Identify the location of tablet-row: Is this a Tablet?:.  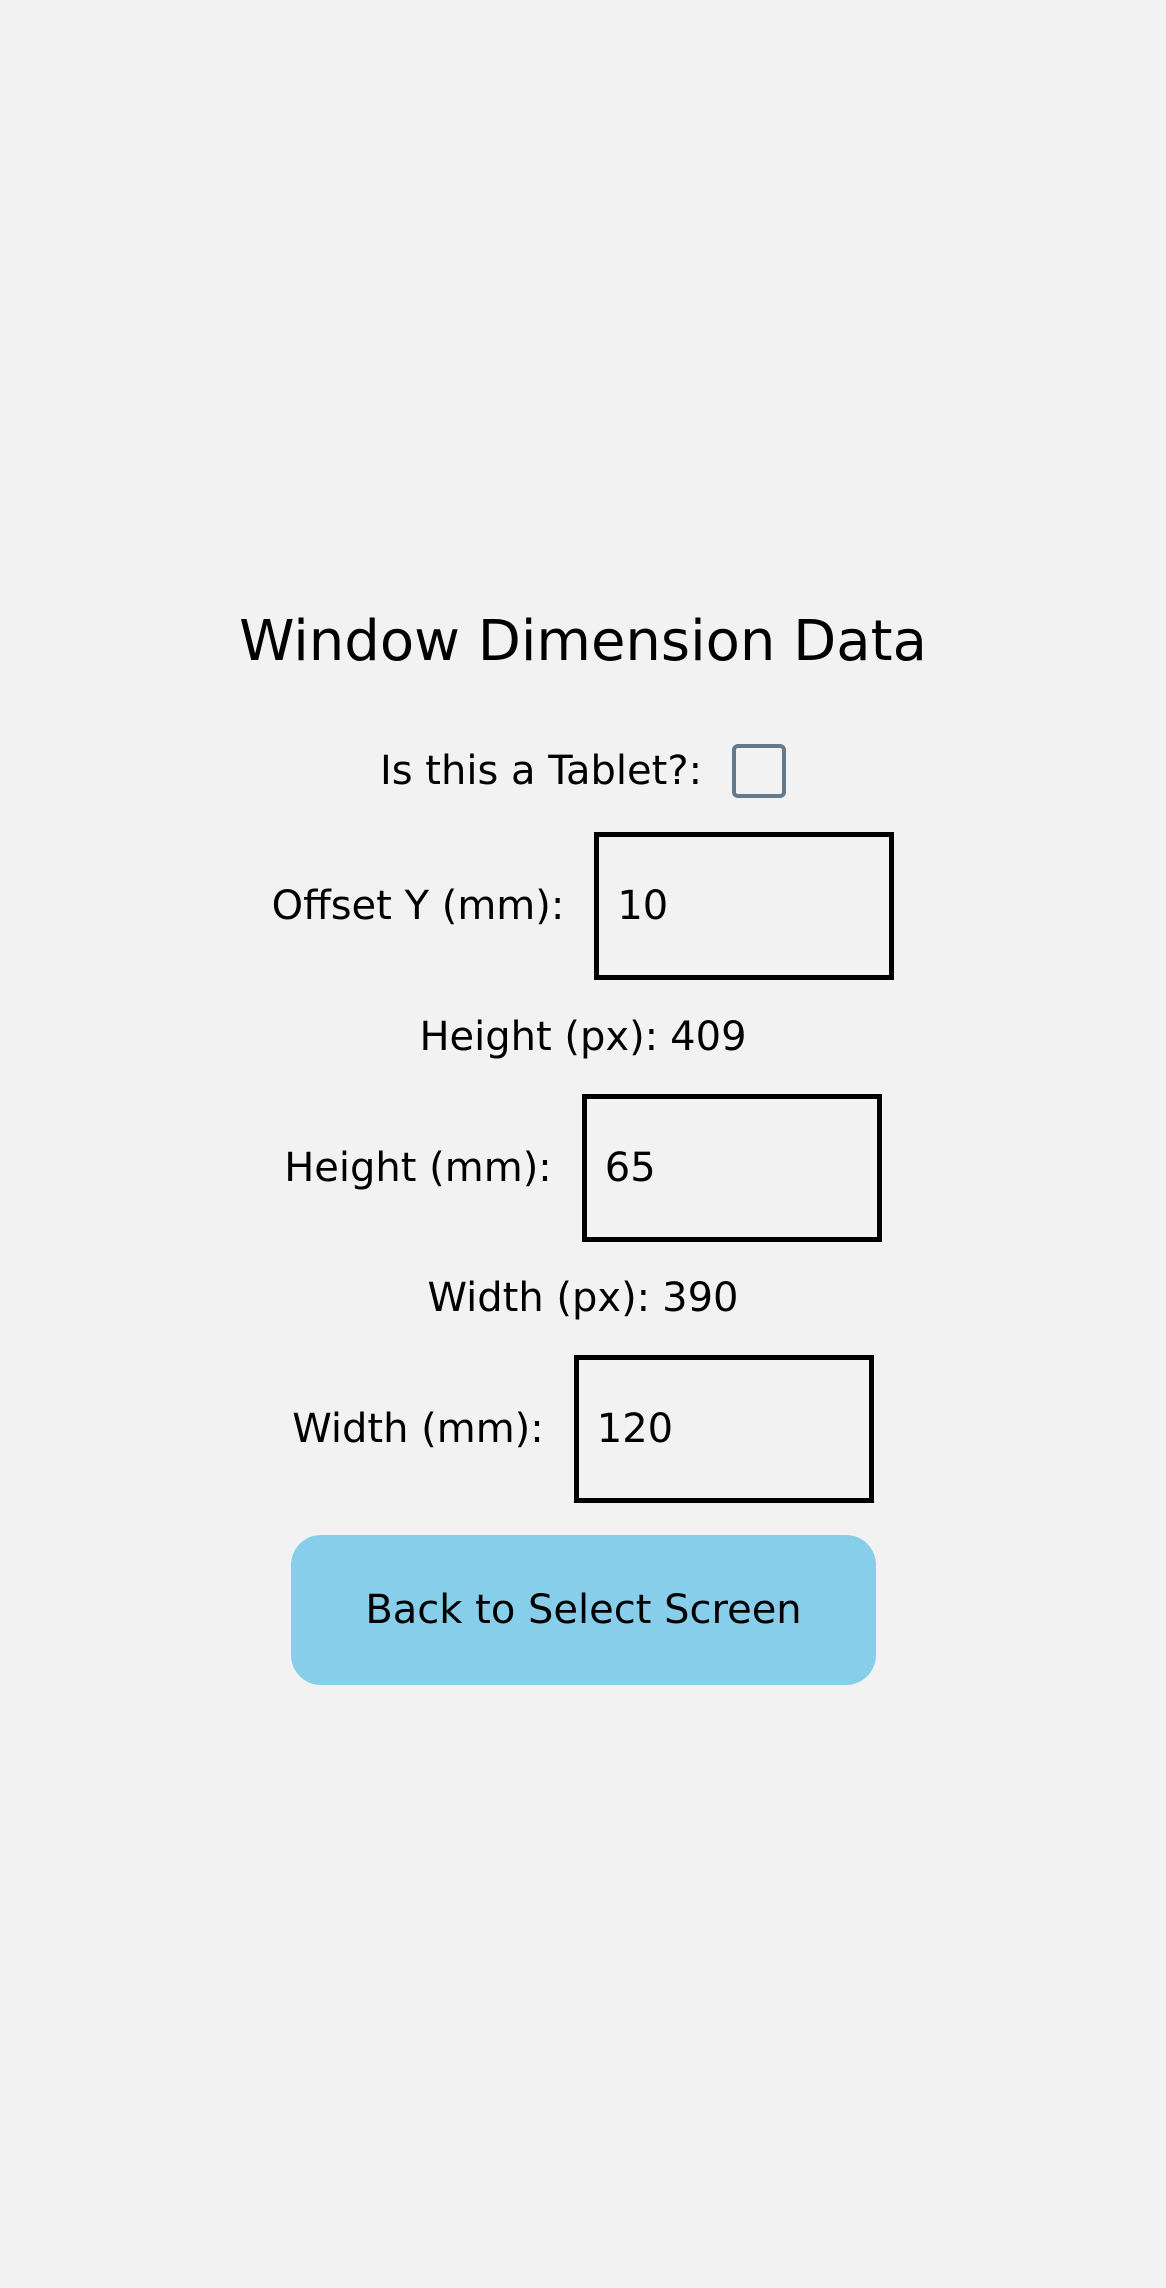
(583, 771).